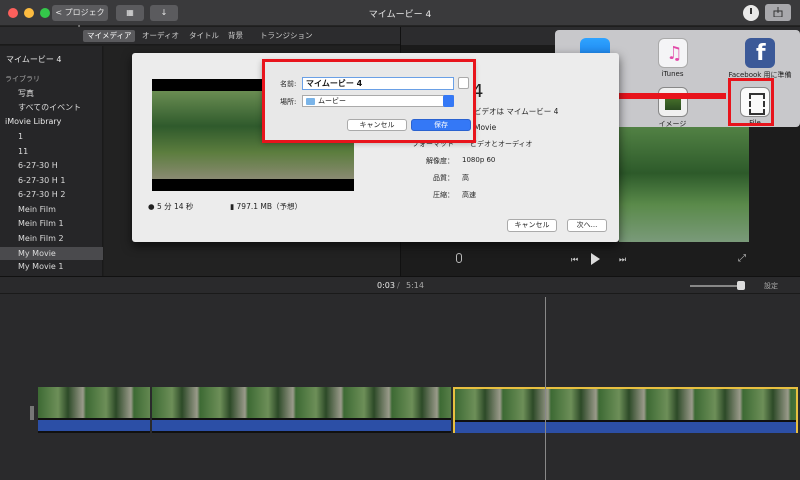 The image size is (800, 480). What do you see at coordinates (672, 102) in the screenshot?
I see `image-icon` at bounding box center [672, 102].